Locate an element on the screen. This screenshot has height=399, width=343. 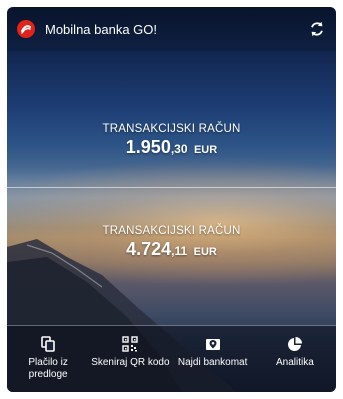
account-card: TRANSAKCIJSKI RAČUN 1.950,30 EUR is located at coordinates (171, 140).